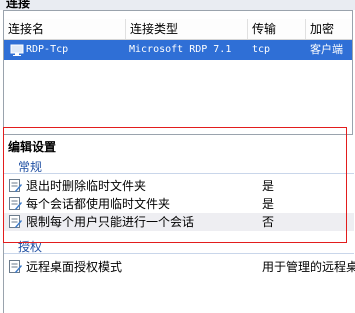 Image resolution: width=355 pixels, height=313 pixels. Describe the element at coordinates (177, 5) in the screenshot. I see `connections-header: 连接` at that location.